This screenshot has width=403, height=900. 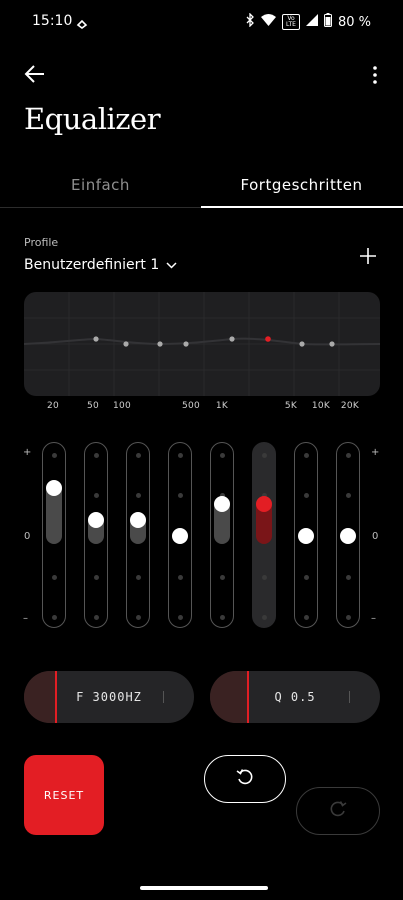 I want to click on tab-indicator, so click(x=302, y=207).